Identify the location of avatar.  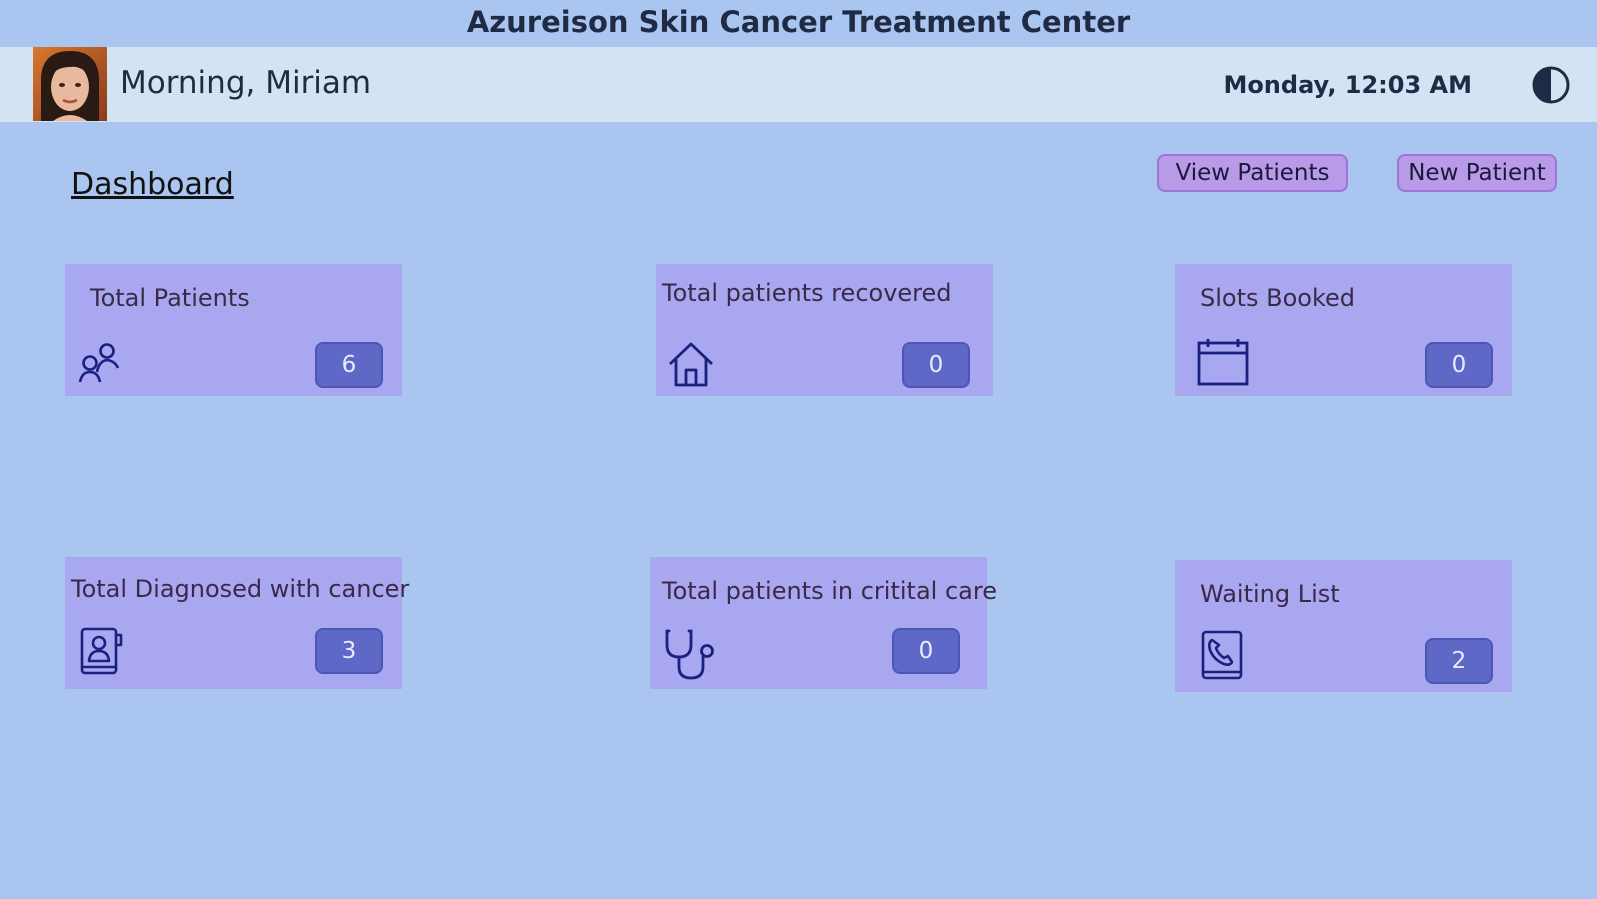
(70, 84).